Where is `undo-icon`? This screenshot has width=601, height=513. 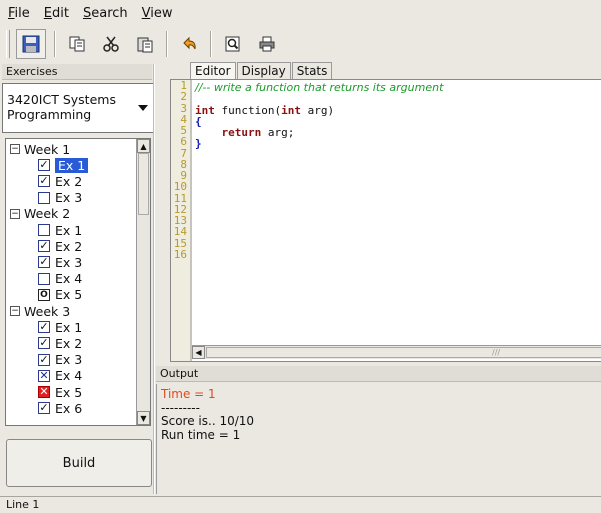
undo-icon is located at coordinates (189, 43).